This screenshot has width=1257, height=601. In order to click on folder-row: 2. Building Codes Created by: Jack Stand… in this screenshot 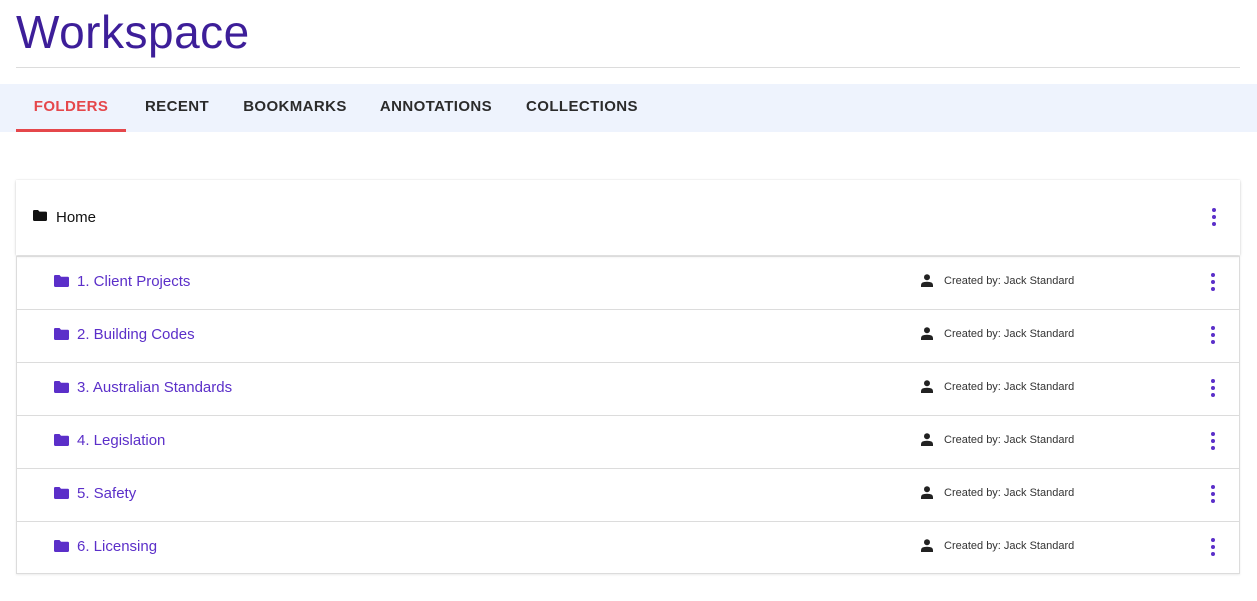, I will do `click(628, 335)`.